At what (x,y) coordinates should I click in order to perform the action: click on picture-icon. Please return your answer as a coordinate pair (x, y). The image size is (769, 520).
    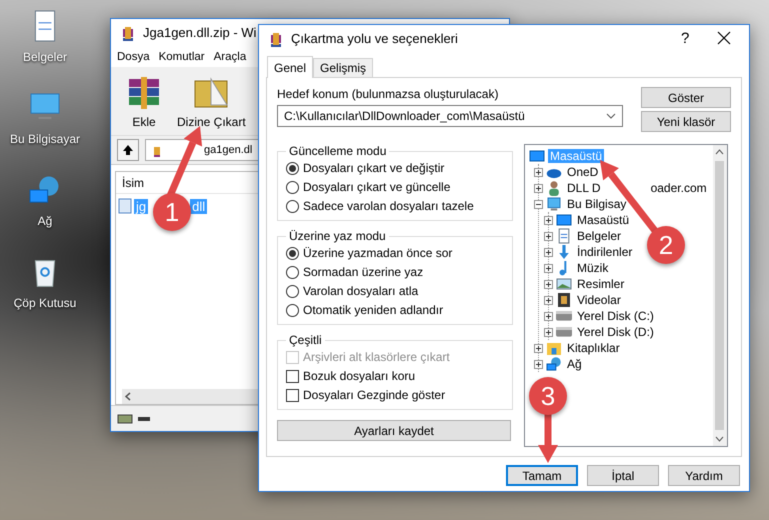
    Looking at the image, I should click on (564, 284).